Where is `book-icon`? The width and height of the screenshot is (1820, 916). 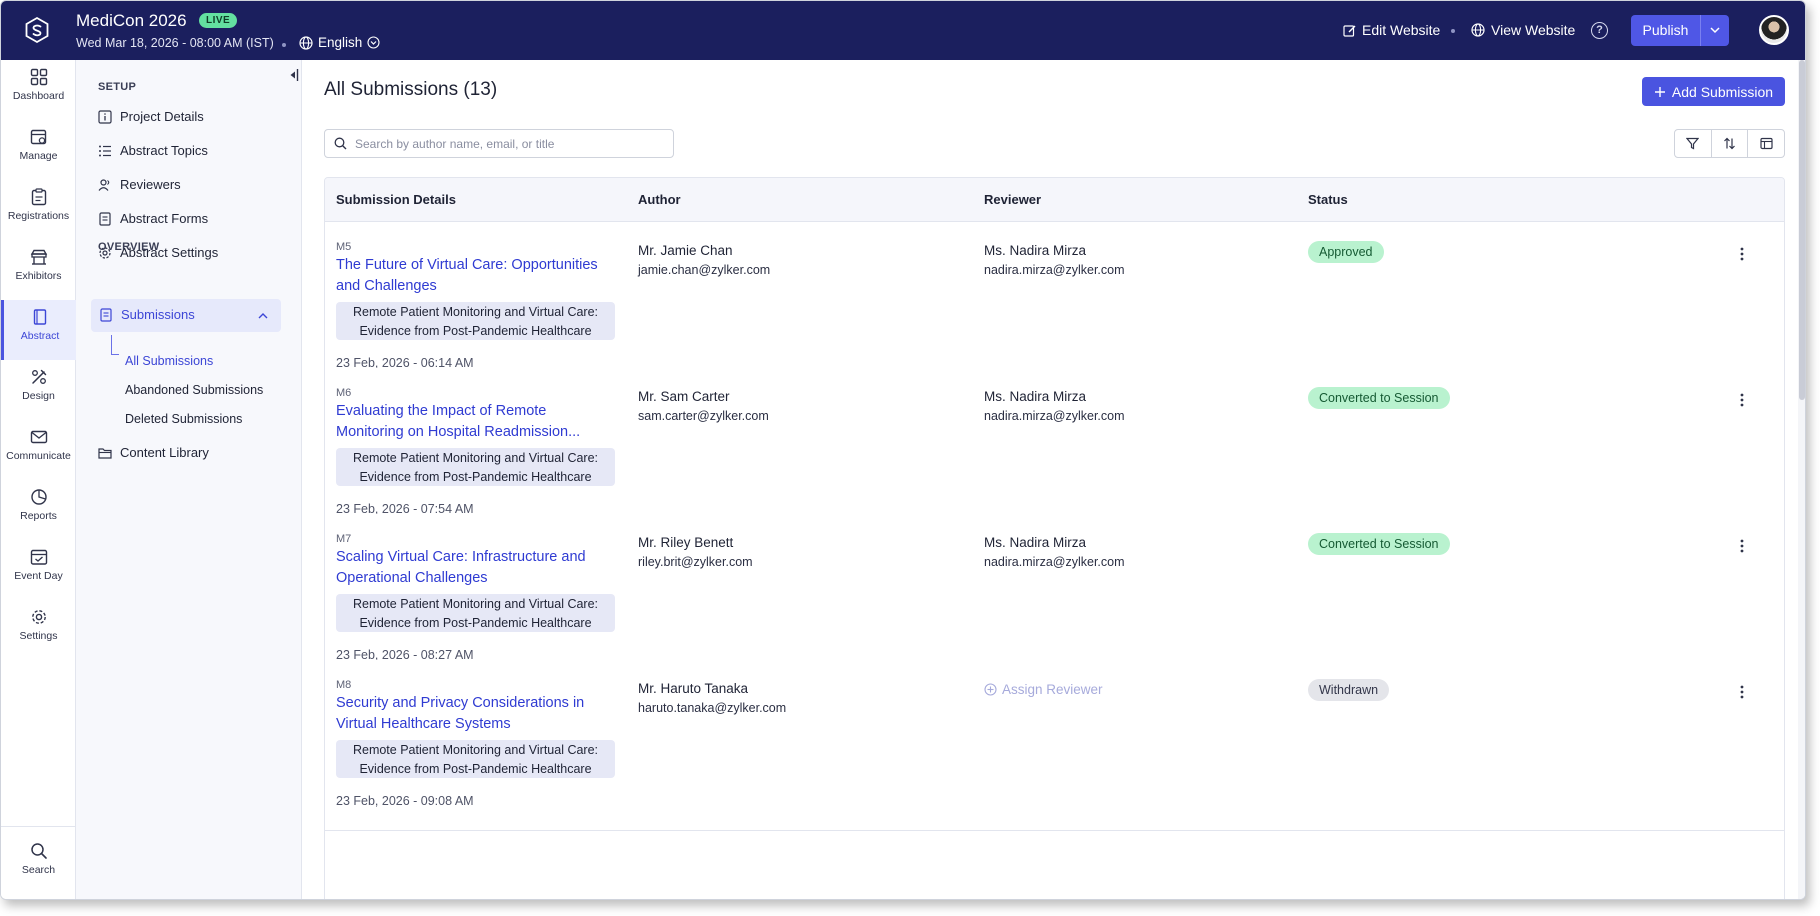
book-icon is located at coordinates (40, 317).